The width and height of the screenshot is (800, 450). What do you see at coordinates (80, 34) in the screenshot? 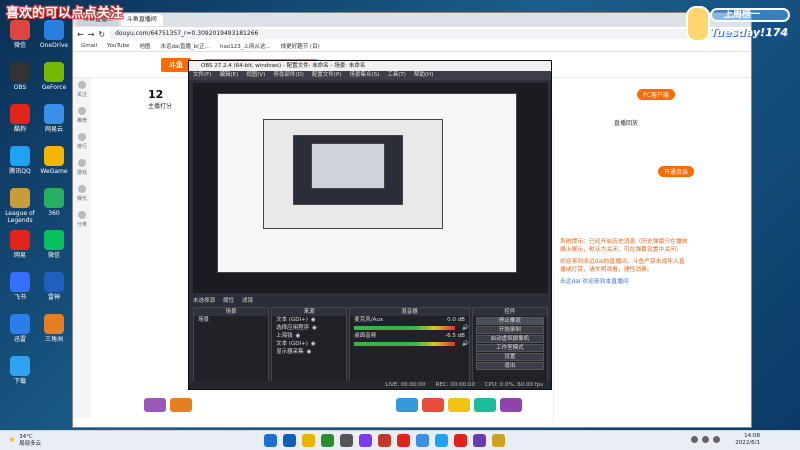
I see `back-icon: ←` at bounding box center [80, 34].